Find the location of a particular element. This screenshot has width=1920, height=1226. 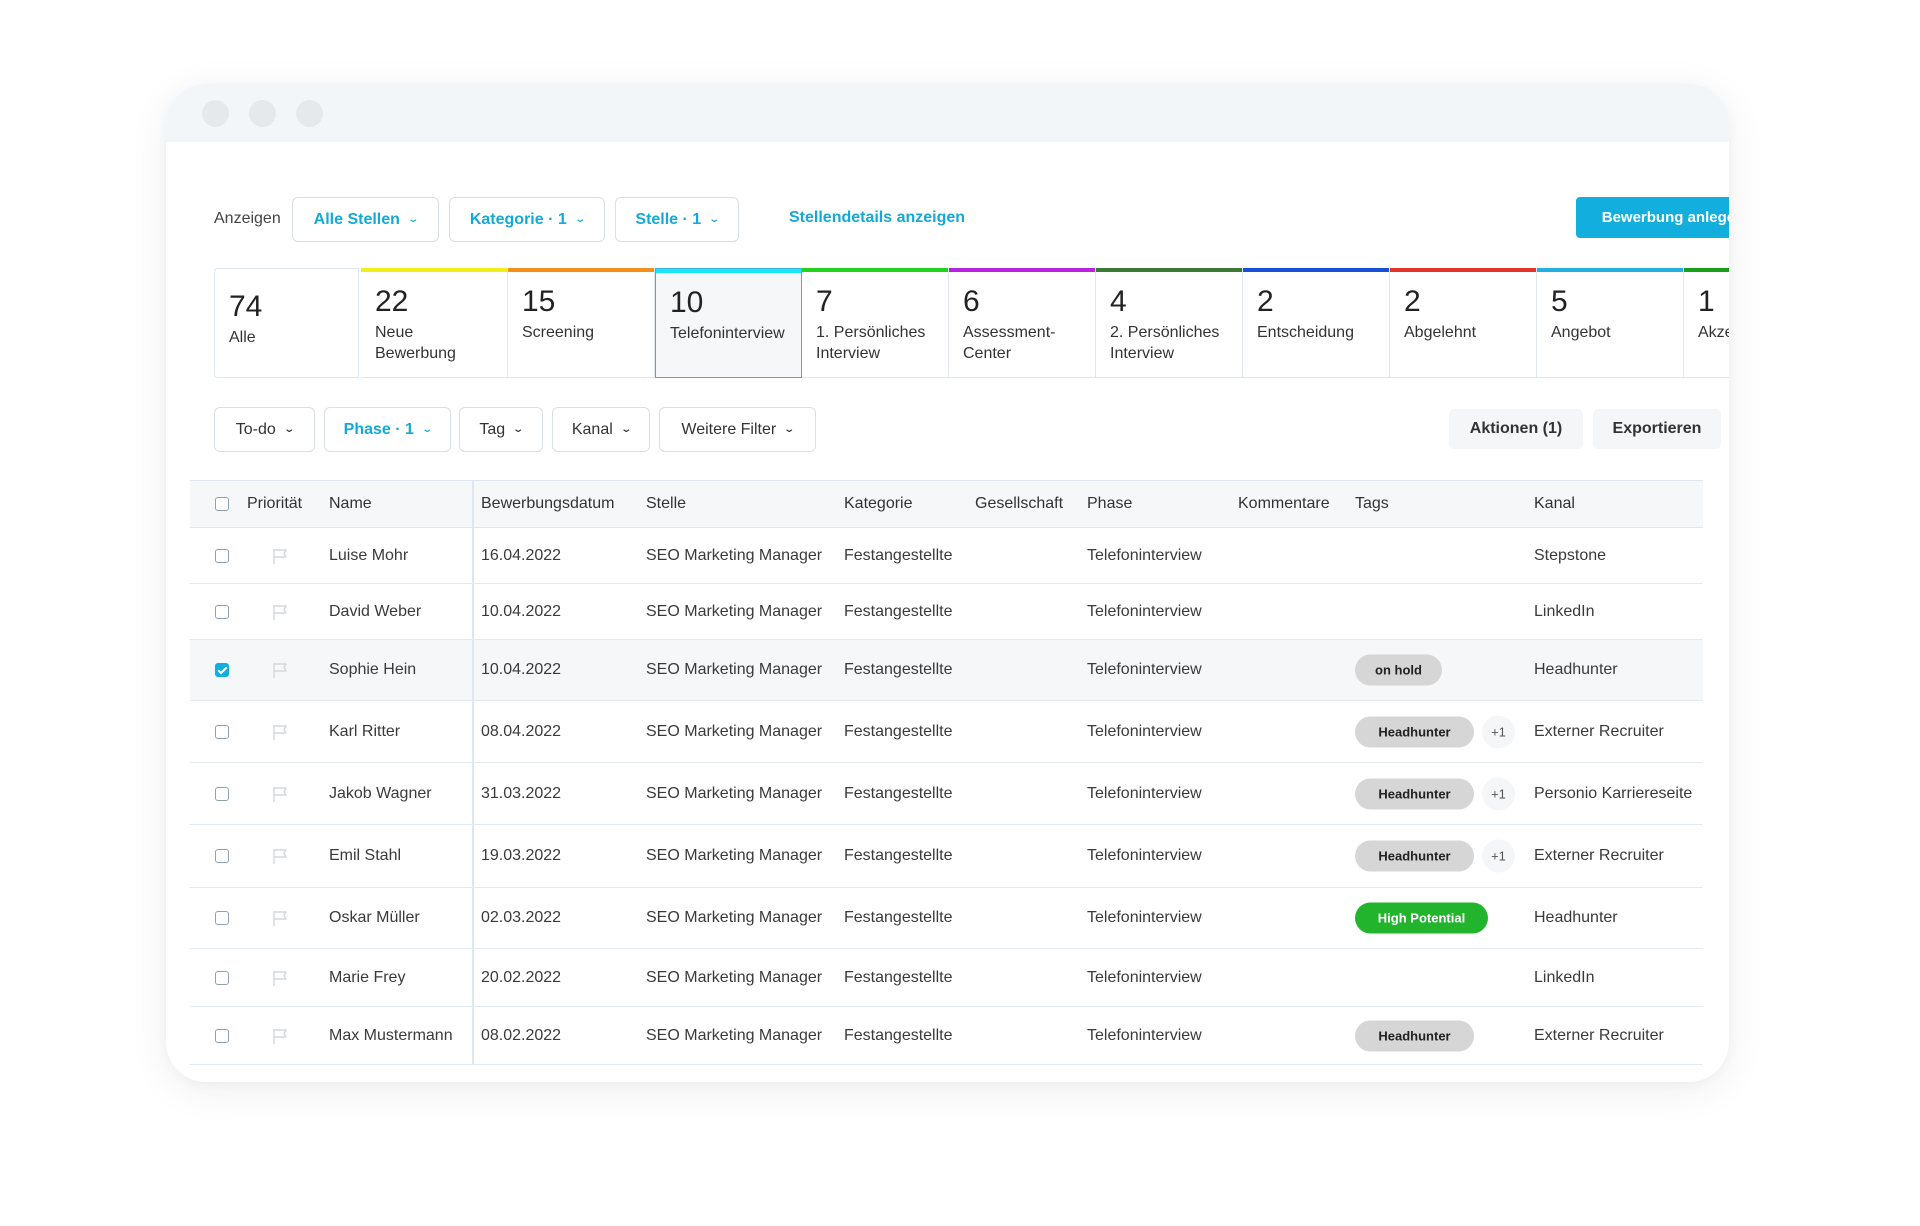

candidate-name: Emil Stahl is located at coordinates (365, 856).